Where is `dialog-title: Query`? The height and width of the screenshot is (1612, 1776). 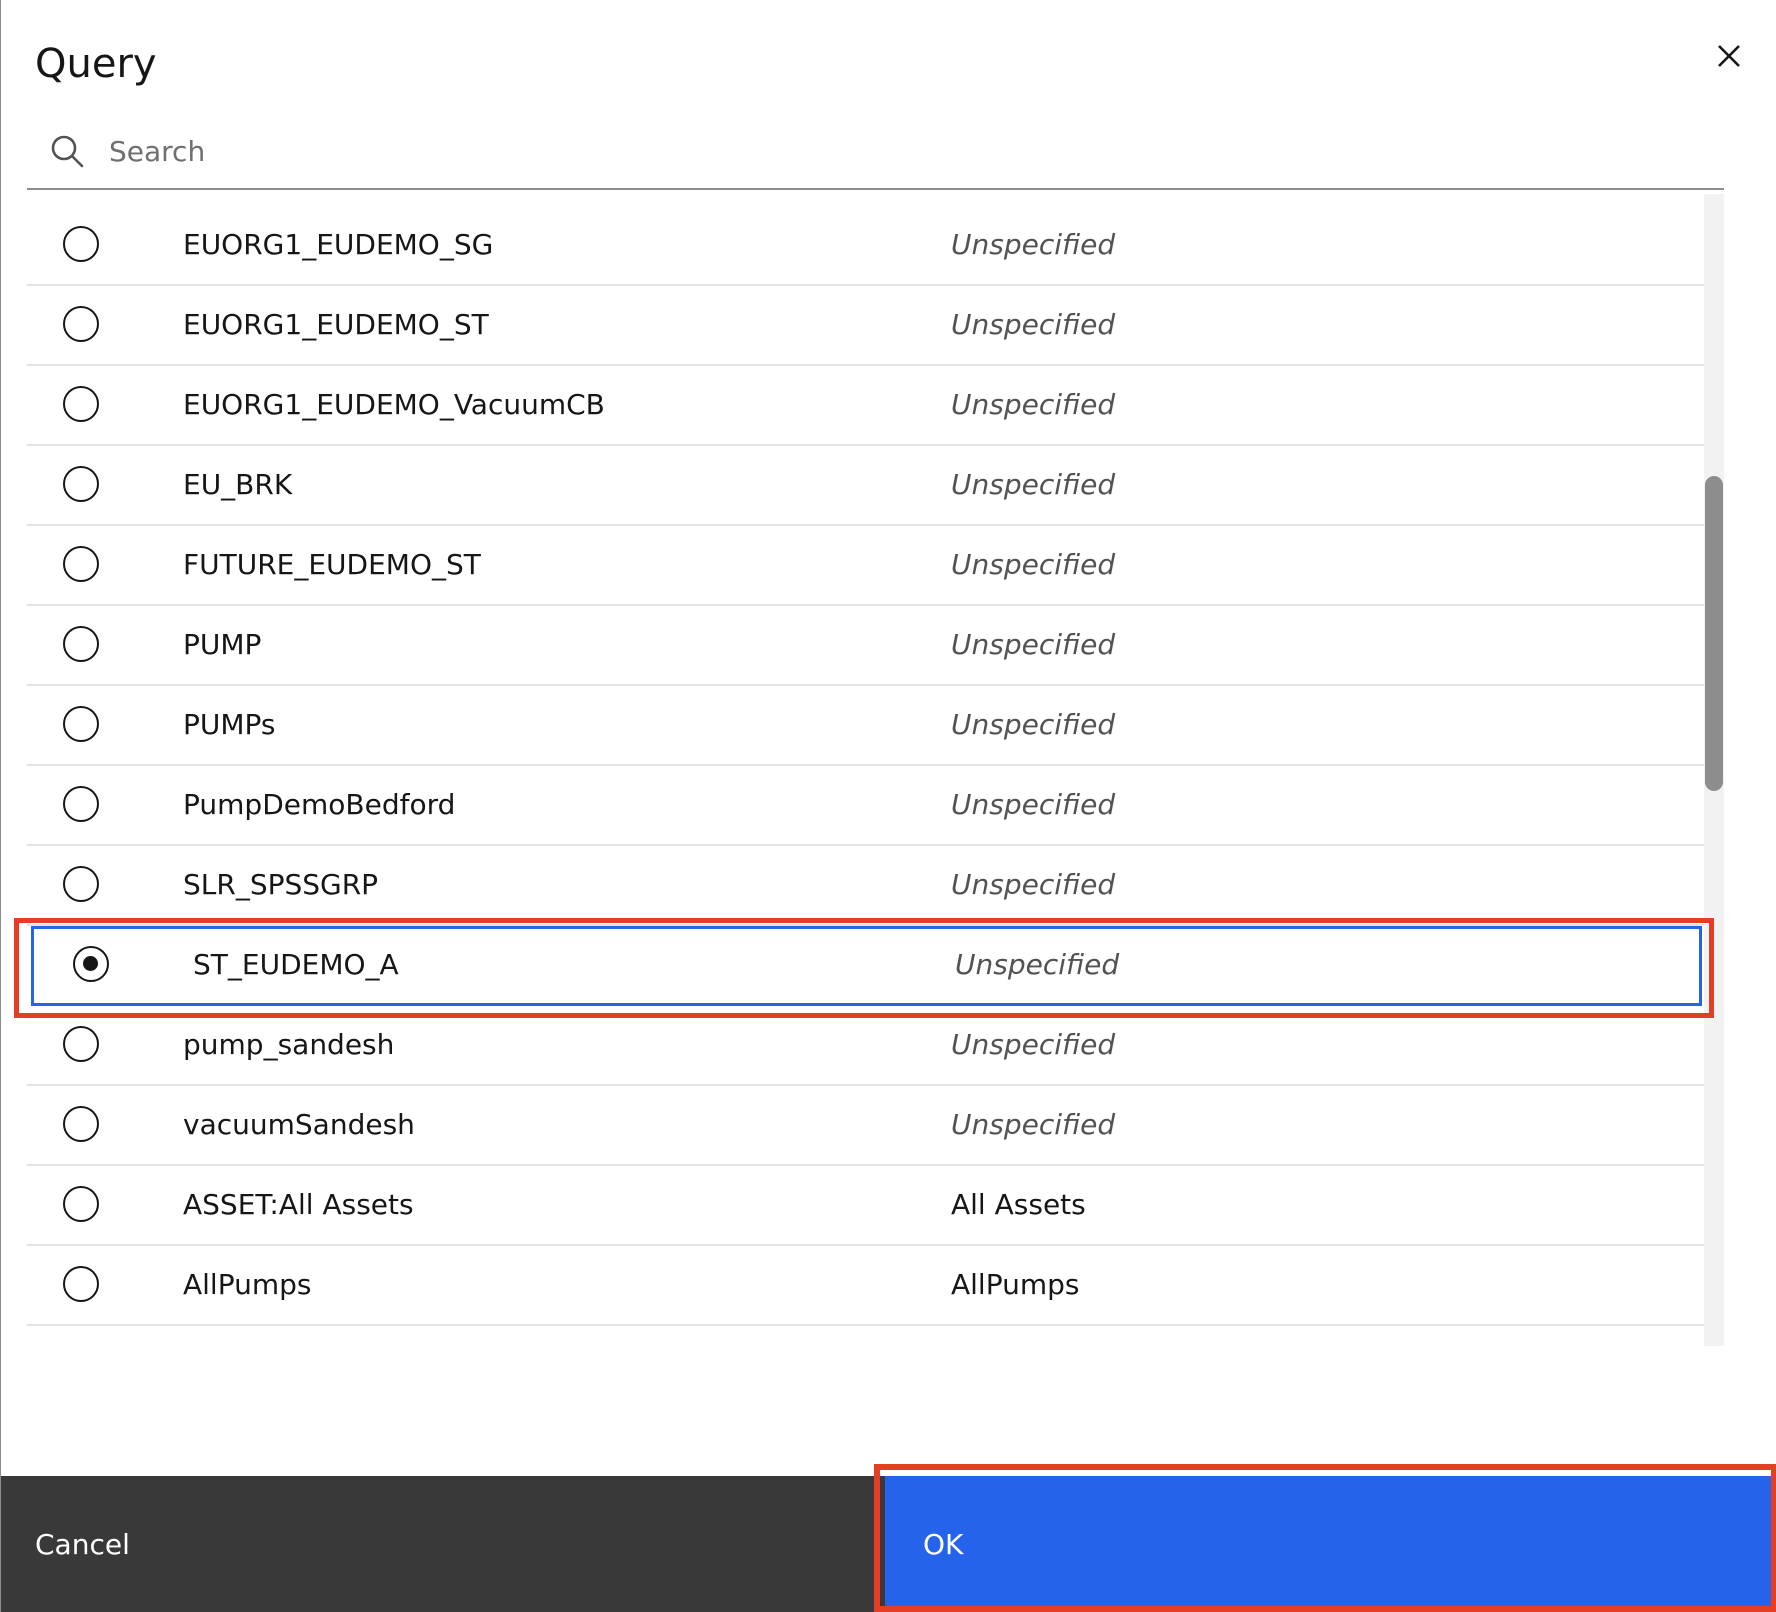 dialog-title: Query is located at coordinates (96, 64).